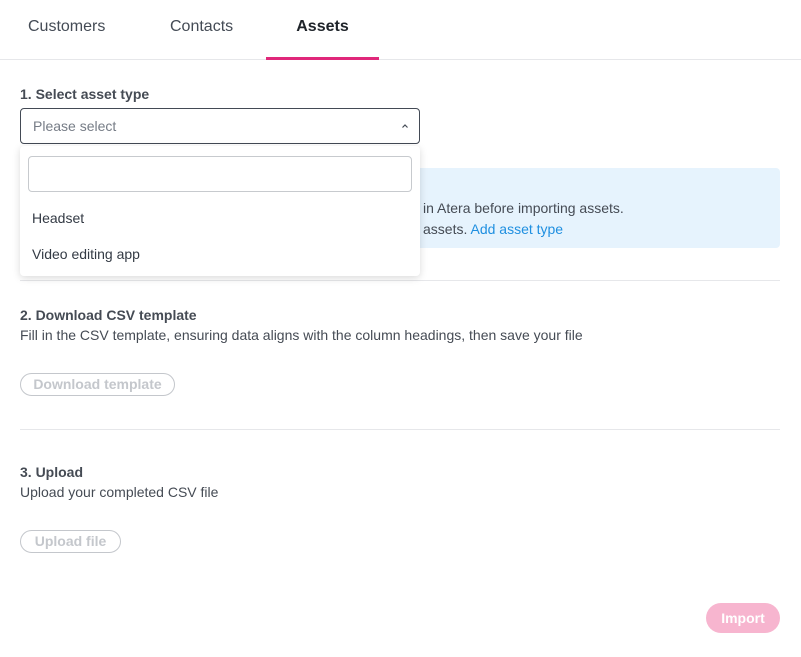 The image size is (801, 657). Describe the element at coordinates (400, 30) in the screenshot. I see `tab-bar: Customers Contacts Assets` at that location.